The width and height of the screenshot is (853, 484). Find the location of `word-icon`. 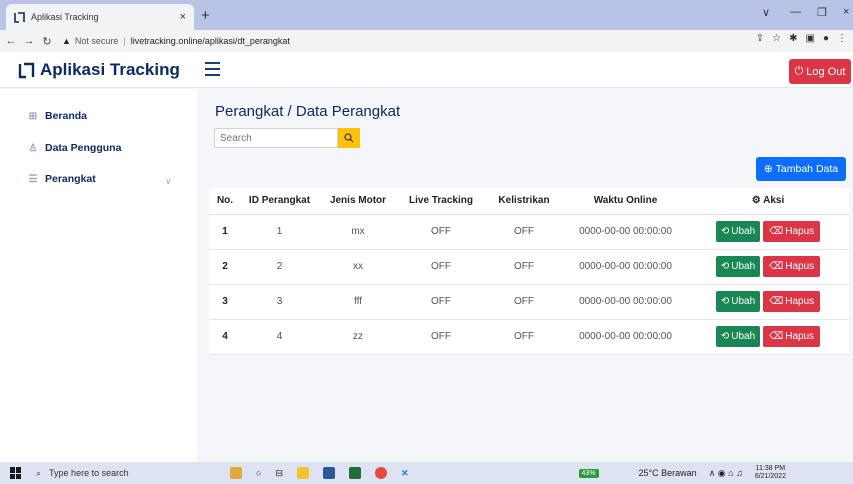

word-icon is located at coordinates (328, 473).